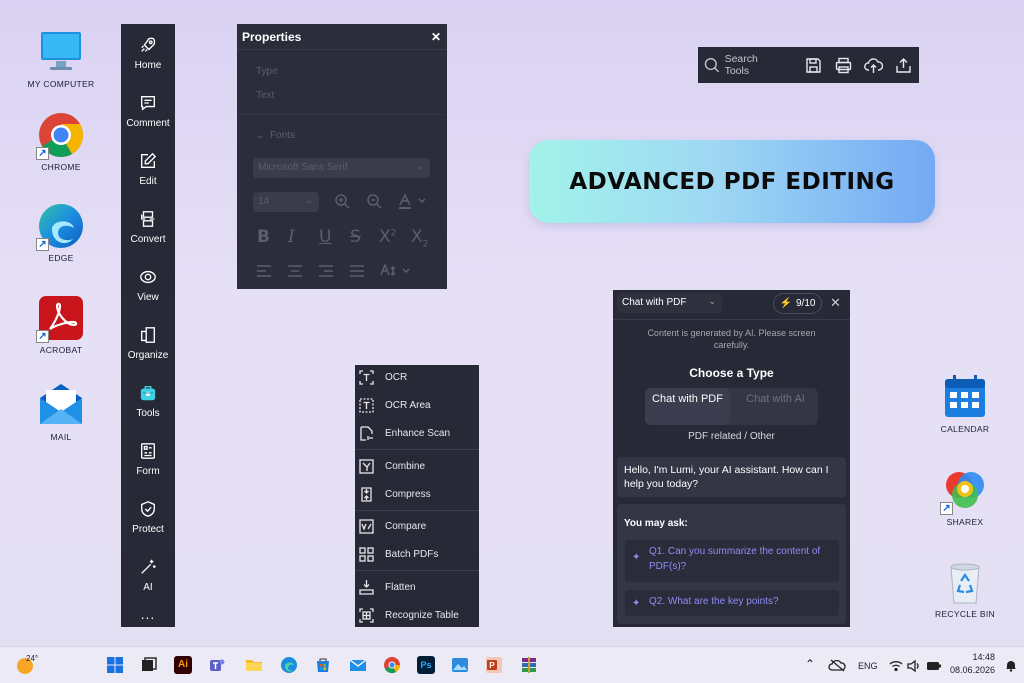  I want to click on desktop-icon-label: ACROBAT, so click(61, 350).